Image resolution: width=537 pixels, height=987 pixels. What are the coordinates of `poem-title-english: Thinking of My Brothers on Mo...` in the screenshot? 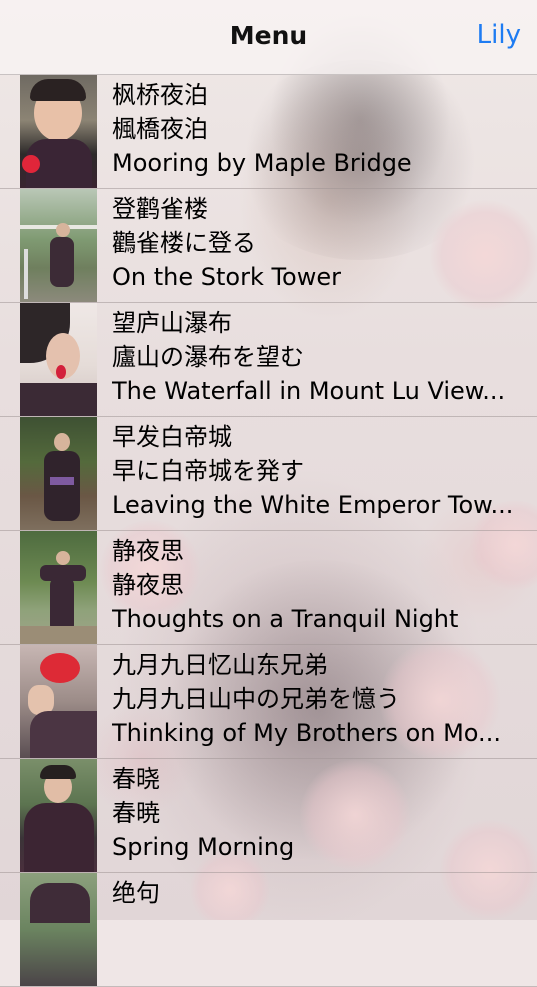 It's located at (306, 733).